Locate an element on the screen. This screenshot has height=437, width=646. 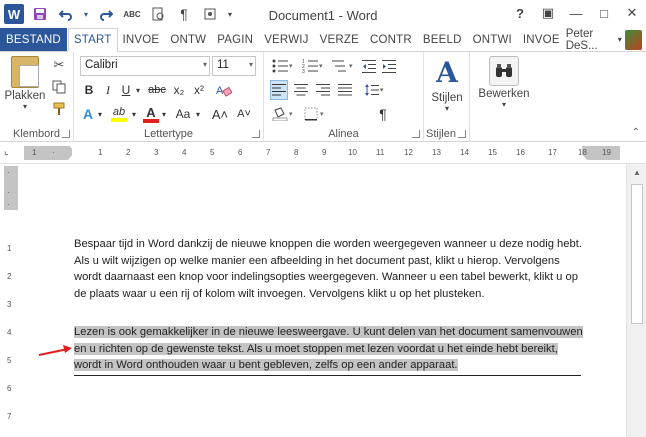
font-color-button: A is located at coordinates (151, 114).